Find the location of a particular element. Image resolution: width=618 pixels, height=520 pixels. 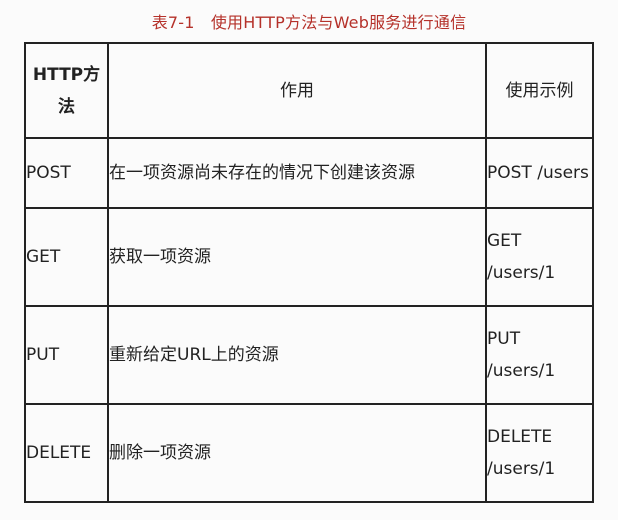

header-example: 使用示例 is located at coordinates (539, 90).